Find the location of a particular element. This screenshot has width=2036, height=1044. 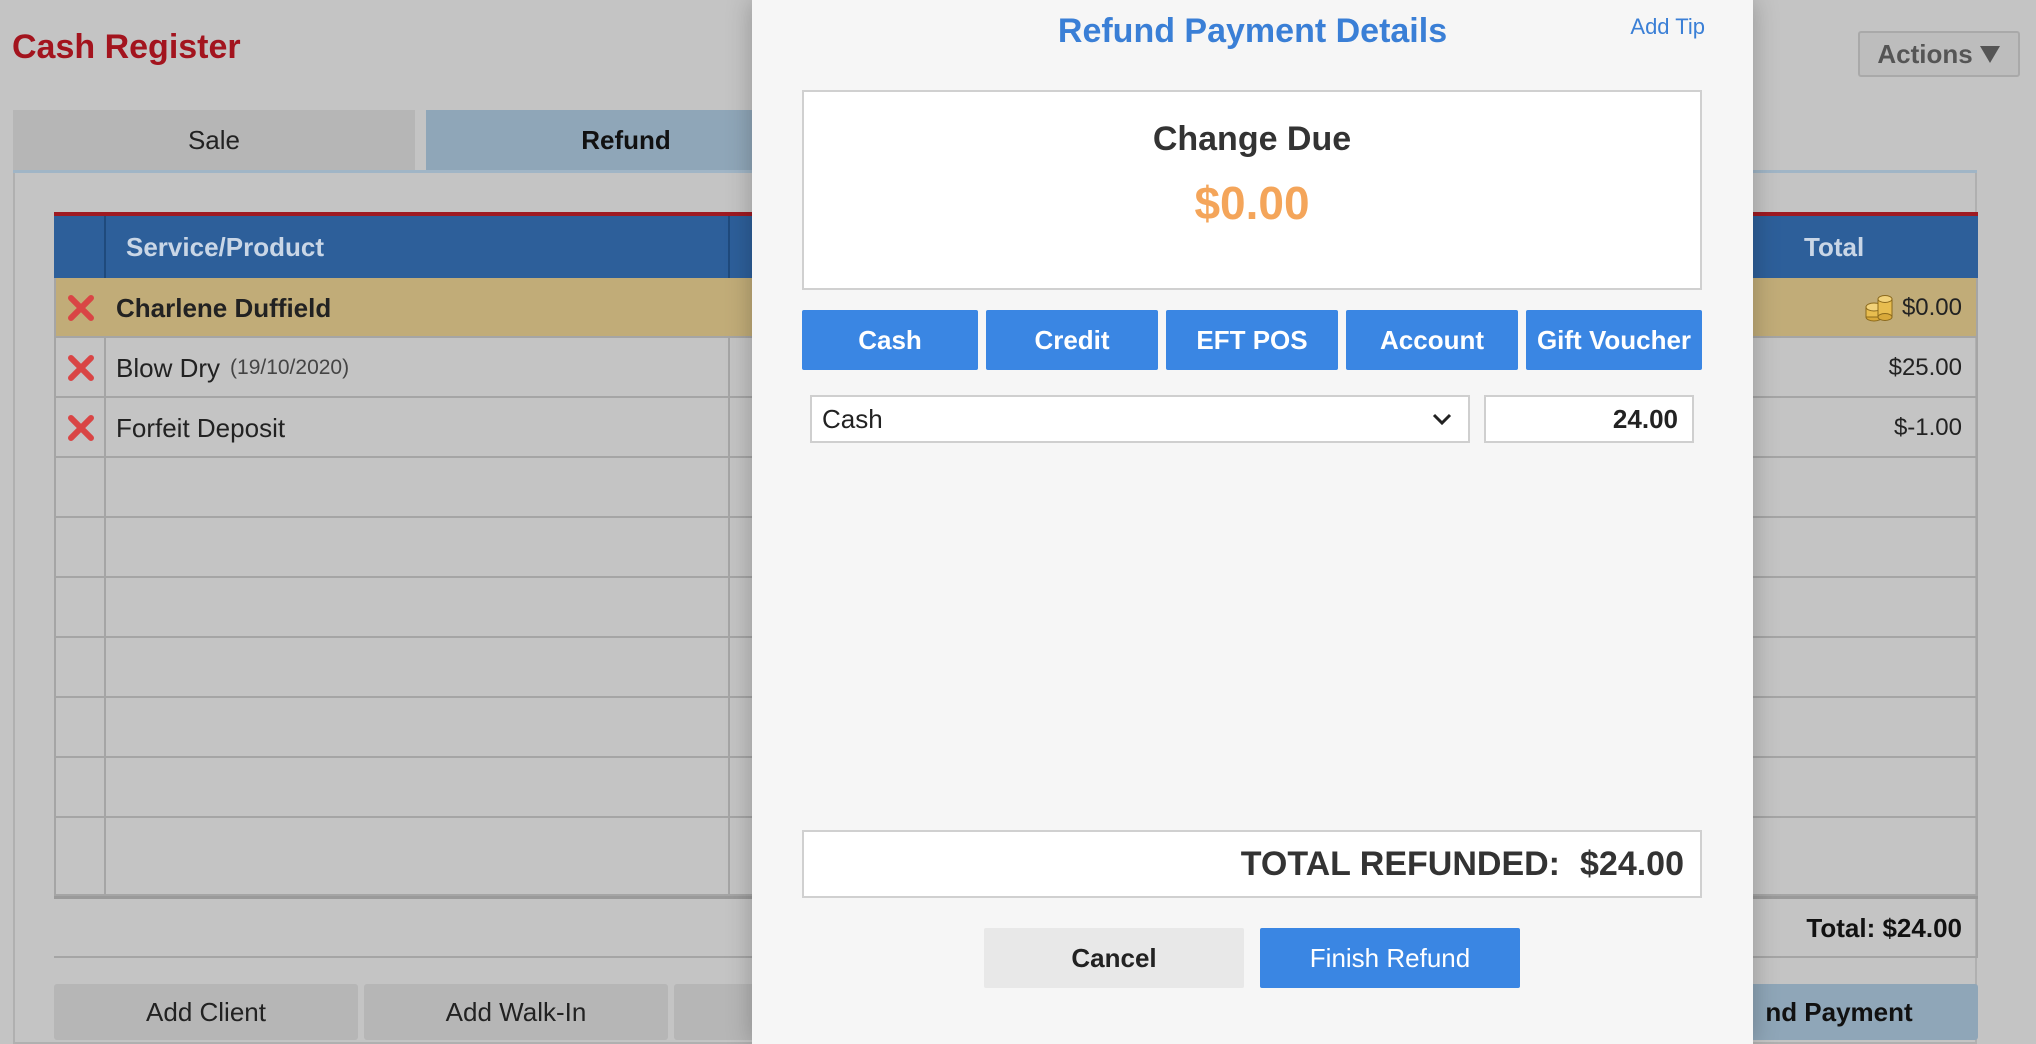

actions-button: Actions is located at coordinates (1939, 54).